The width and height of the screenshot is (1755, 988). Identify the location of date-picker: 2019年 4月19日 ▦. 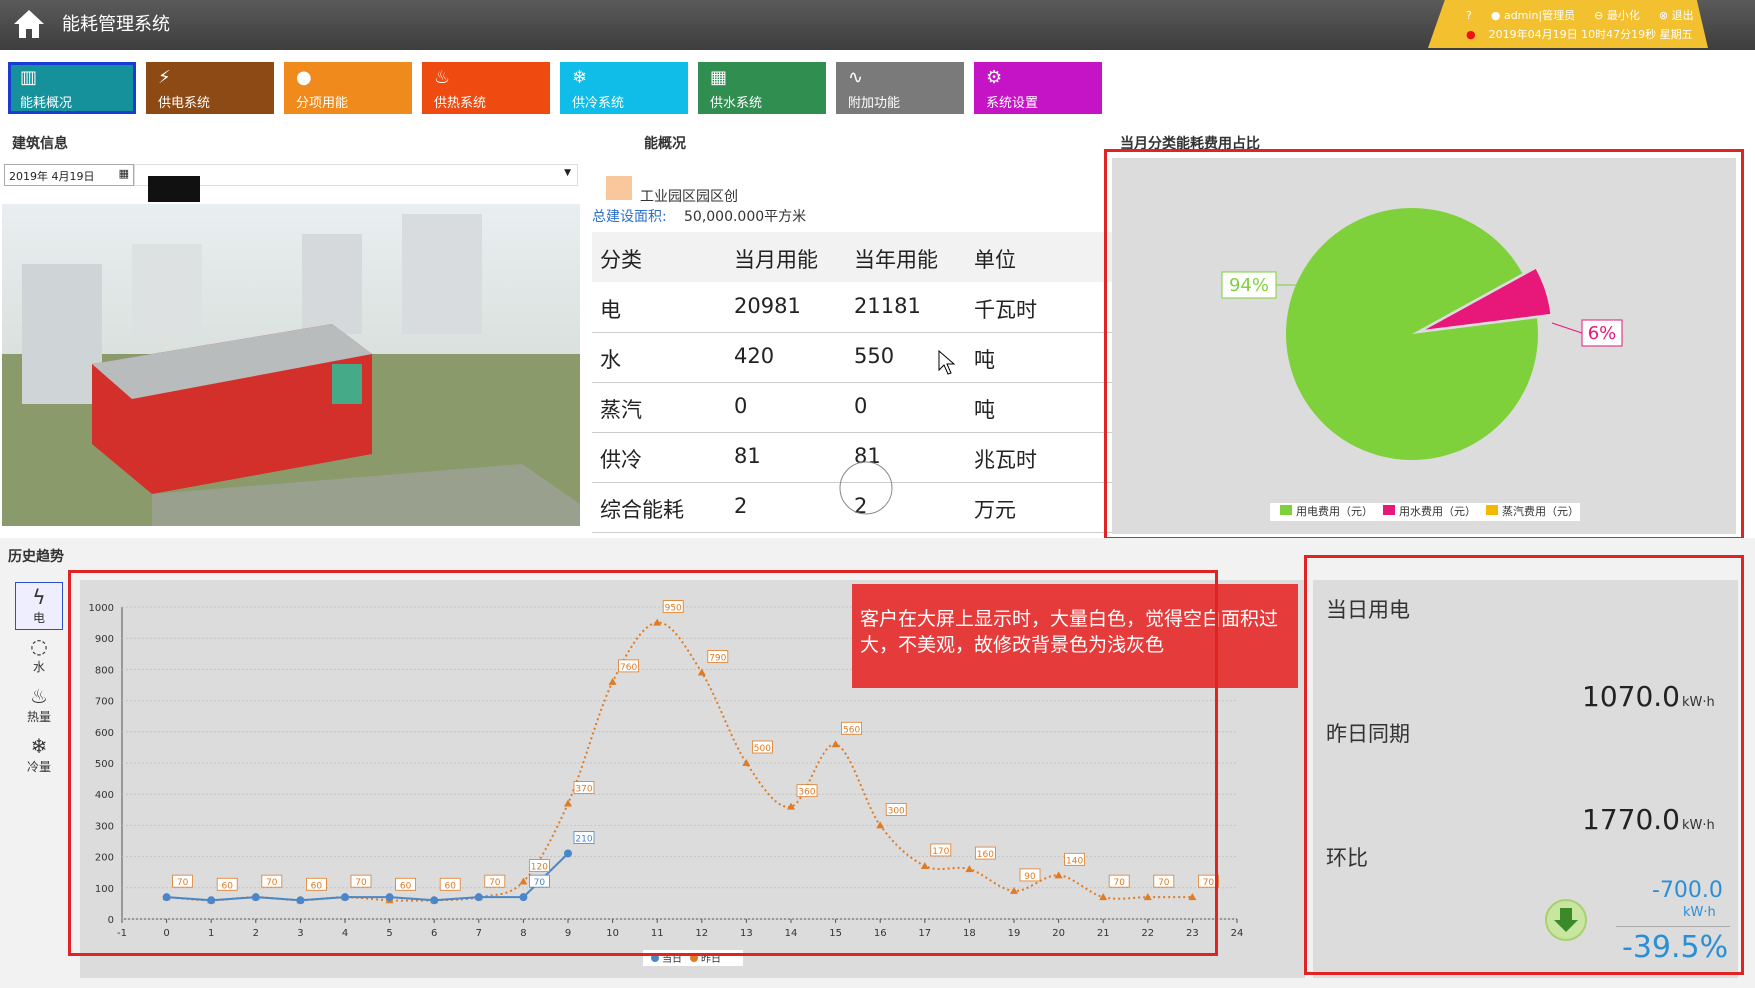
(69, 175).